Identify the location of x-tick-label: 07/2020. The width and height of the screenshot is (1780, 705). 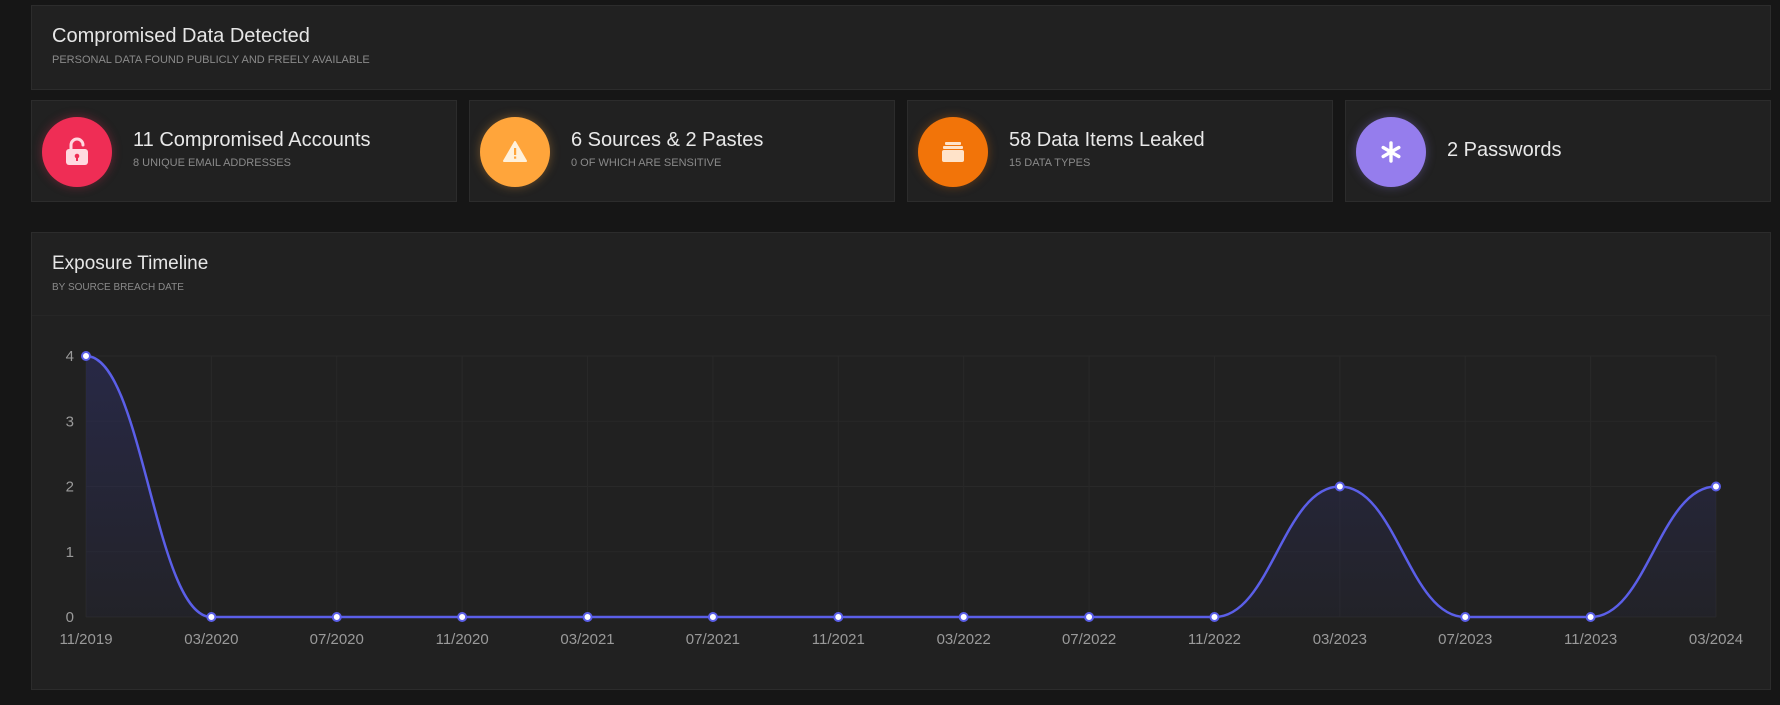
(337, 639).